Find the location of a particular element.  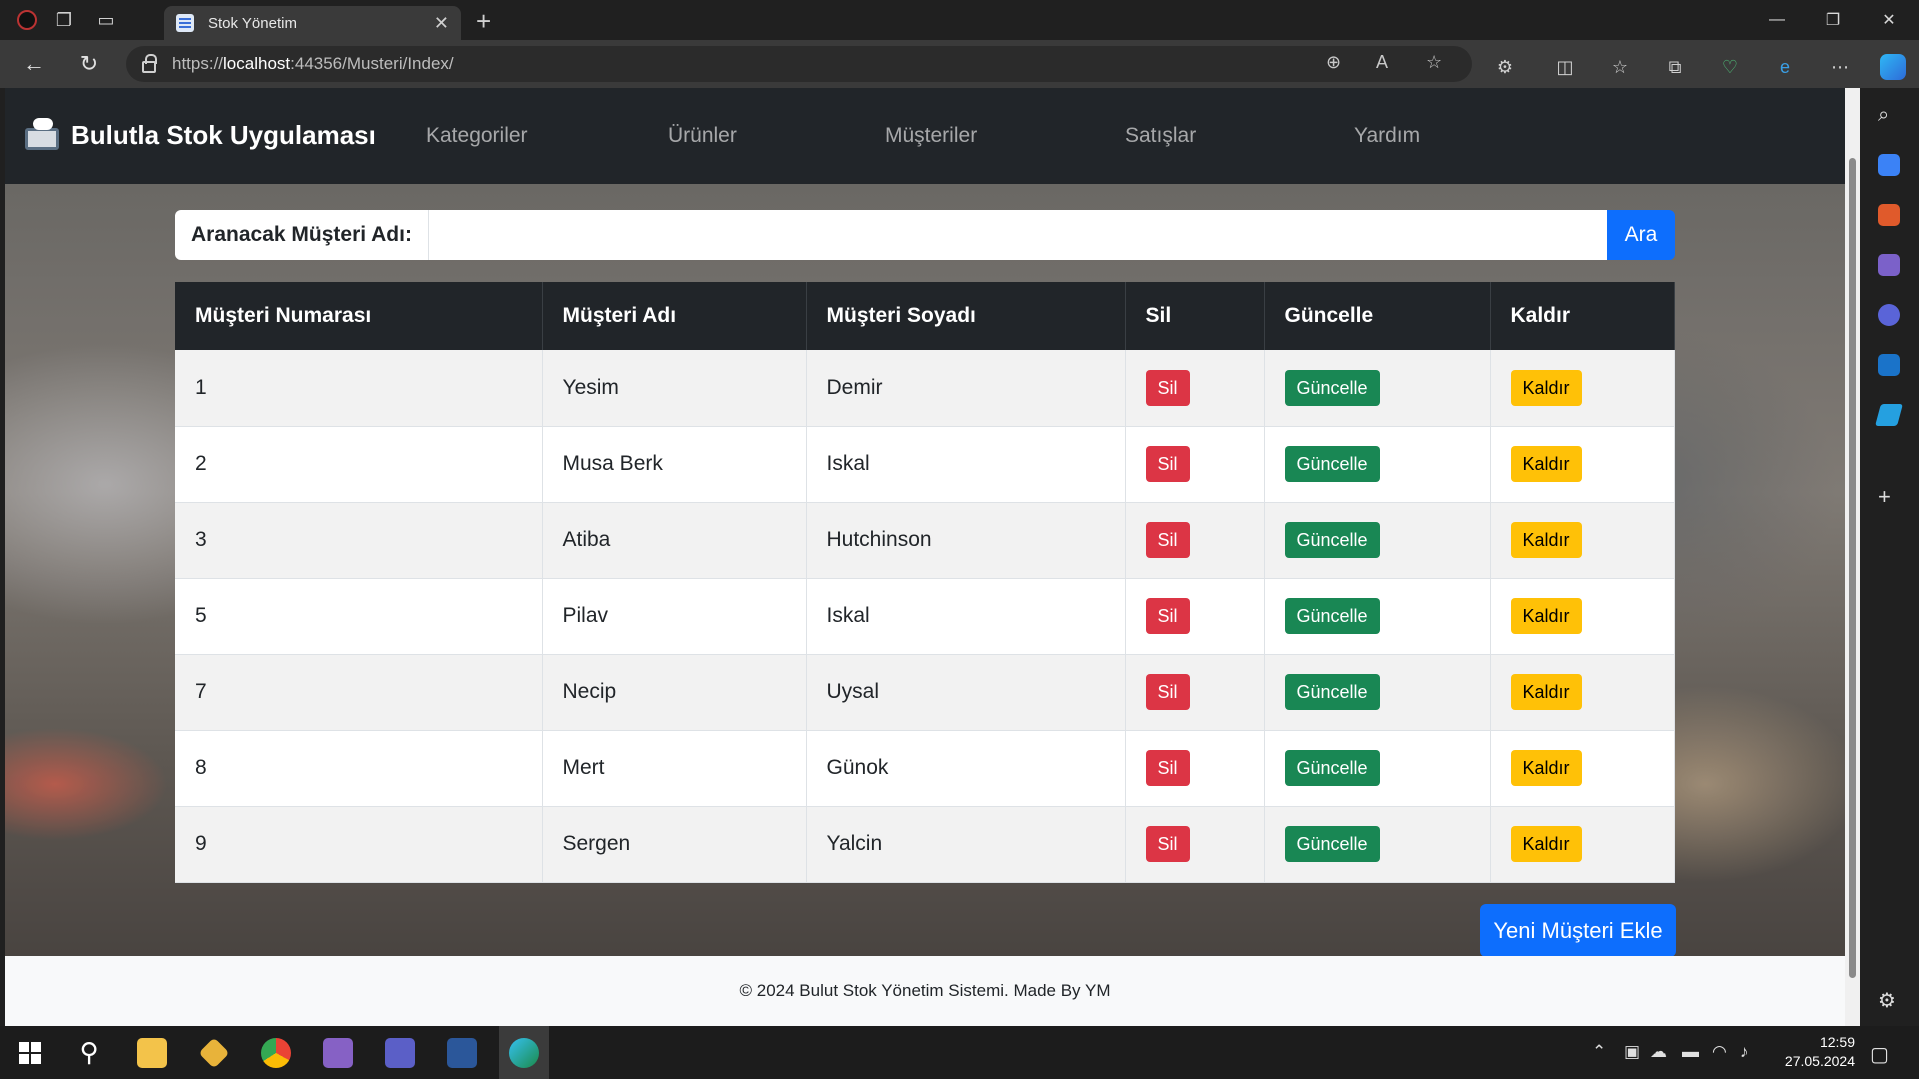

clock-date: 27.05.2024 is located at coordinates (1819, 1061).